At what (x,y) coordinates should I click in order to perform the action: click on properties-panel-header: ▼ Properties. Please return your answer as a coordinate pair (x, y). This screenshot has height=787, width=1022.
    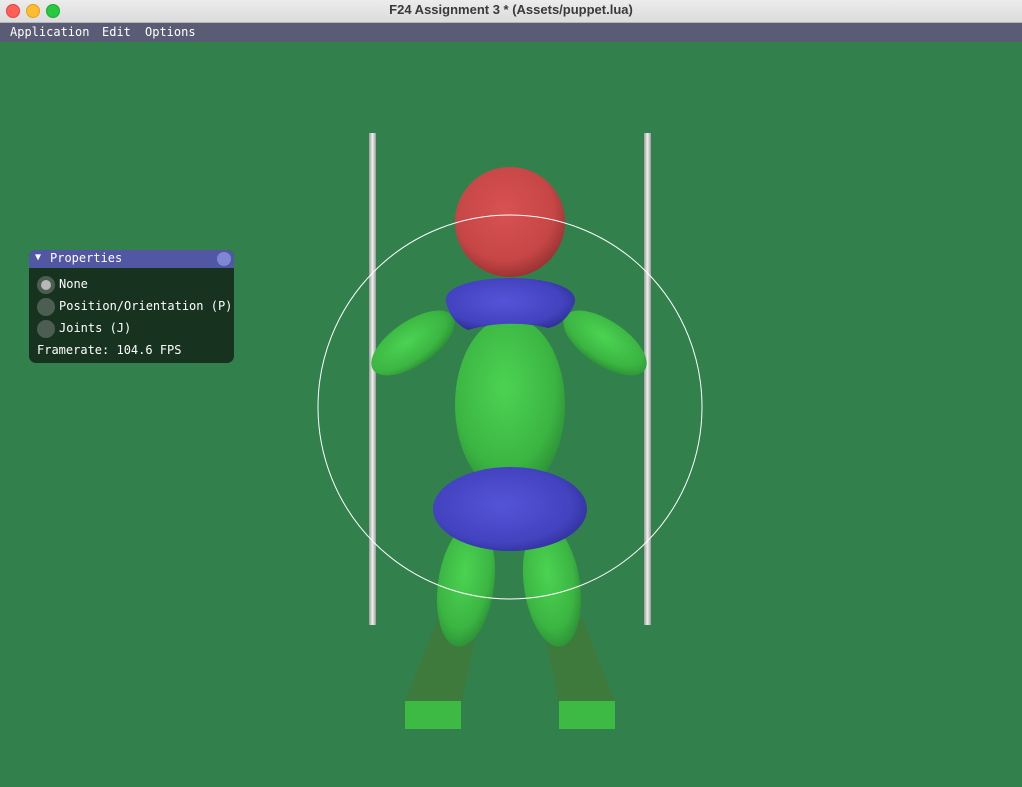
    Looking at the image, I should click on (131, 259).